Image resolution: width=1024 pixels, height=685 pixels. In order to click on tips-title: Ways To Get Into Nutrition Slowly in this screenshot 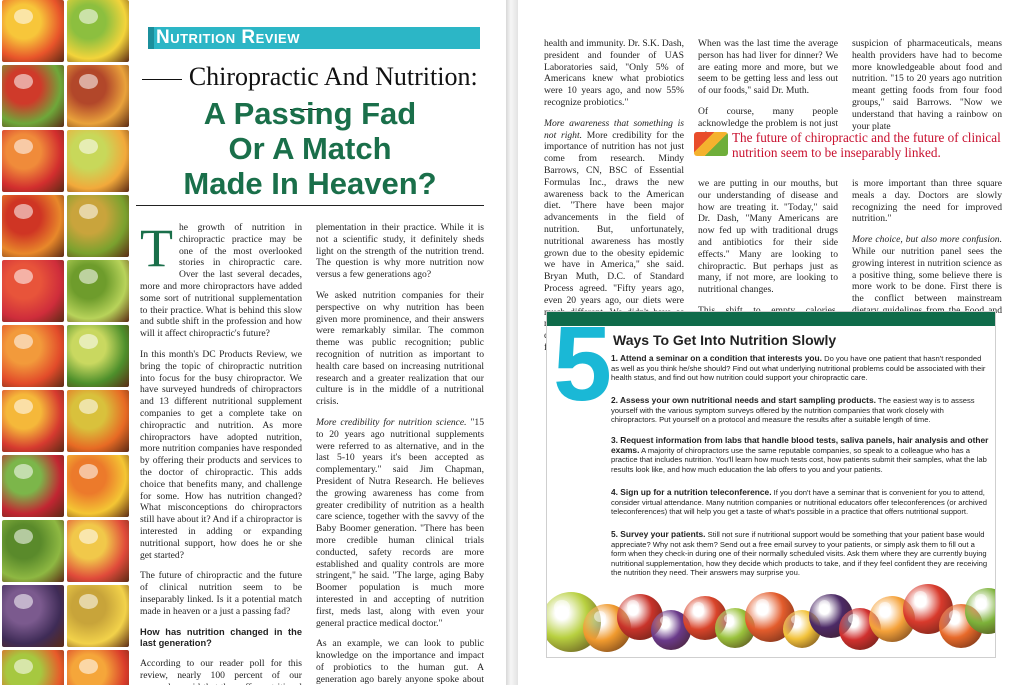, I will do `click(725, 340)`.